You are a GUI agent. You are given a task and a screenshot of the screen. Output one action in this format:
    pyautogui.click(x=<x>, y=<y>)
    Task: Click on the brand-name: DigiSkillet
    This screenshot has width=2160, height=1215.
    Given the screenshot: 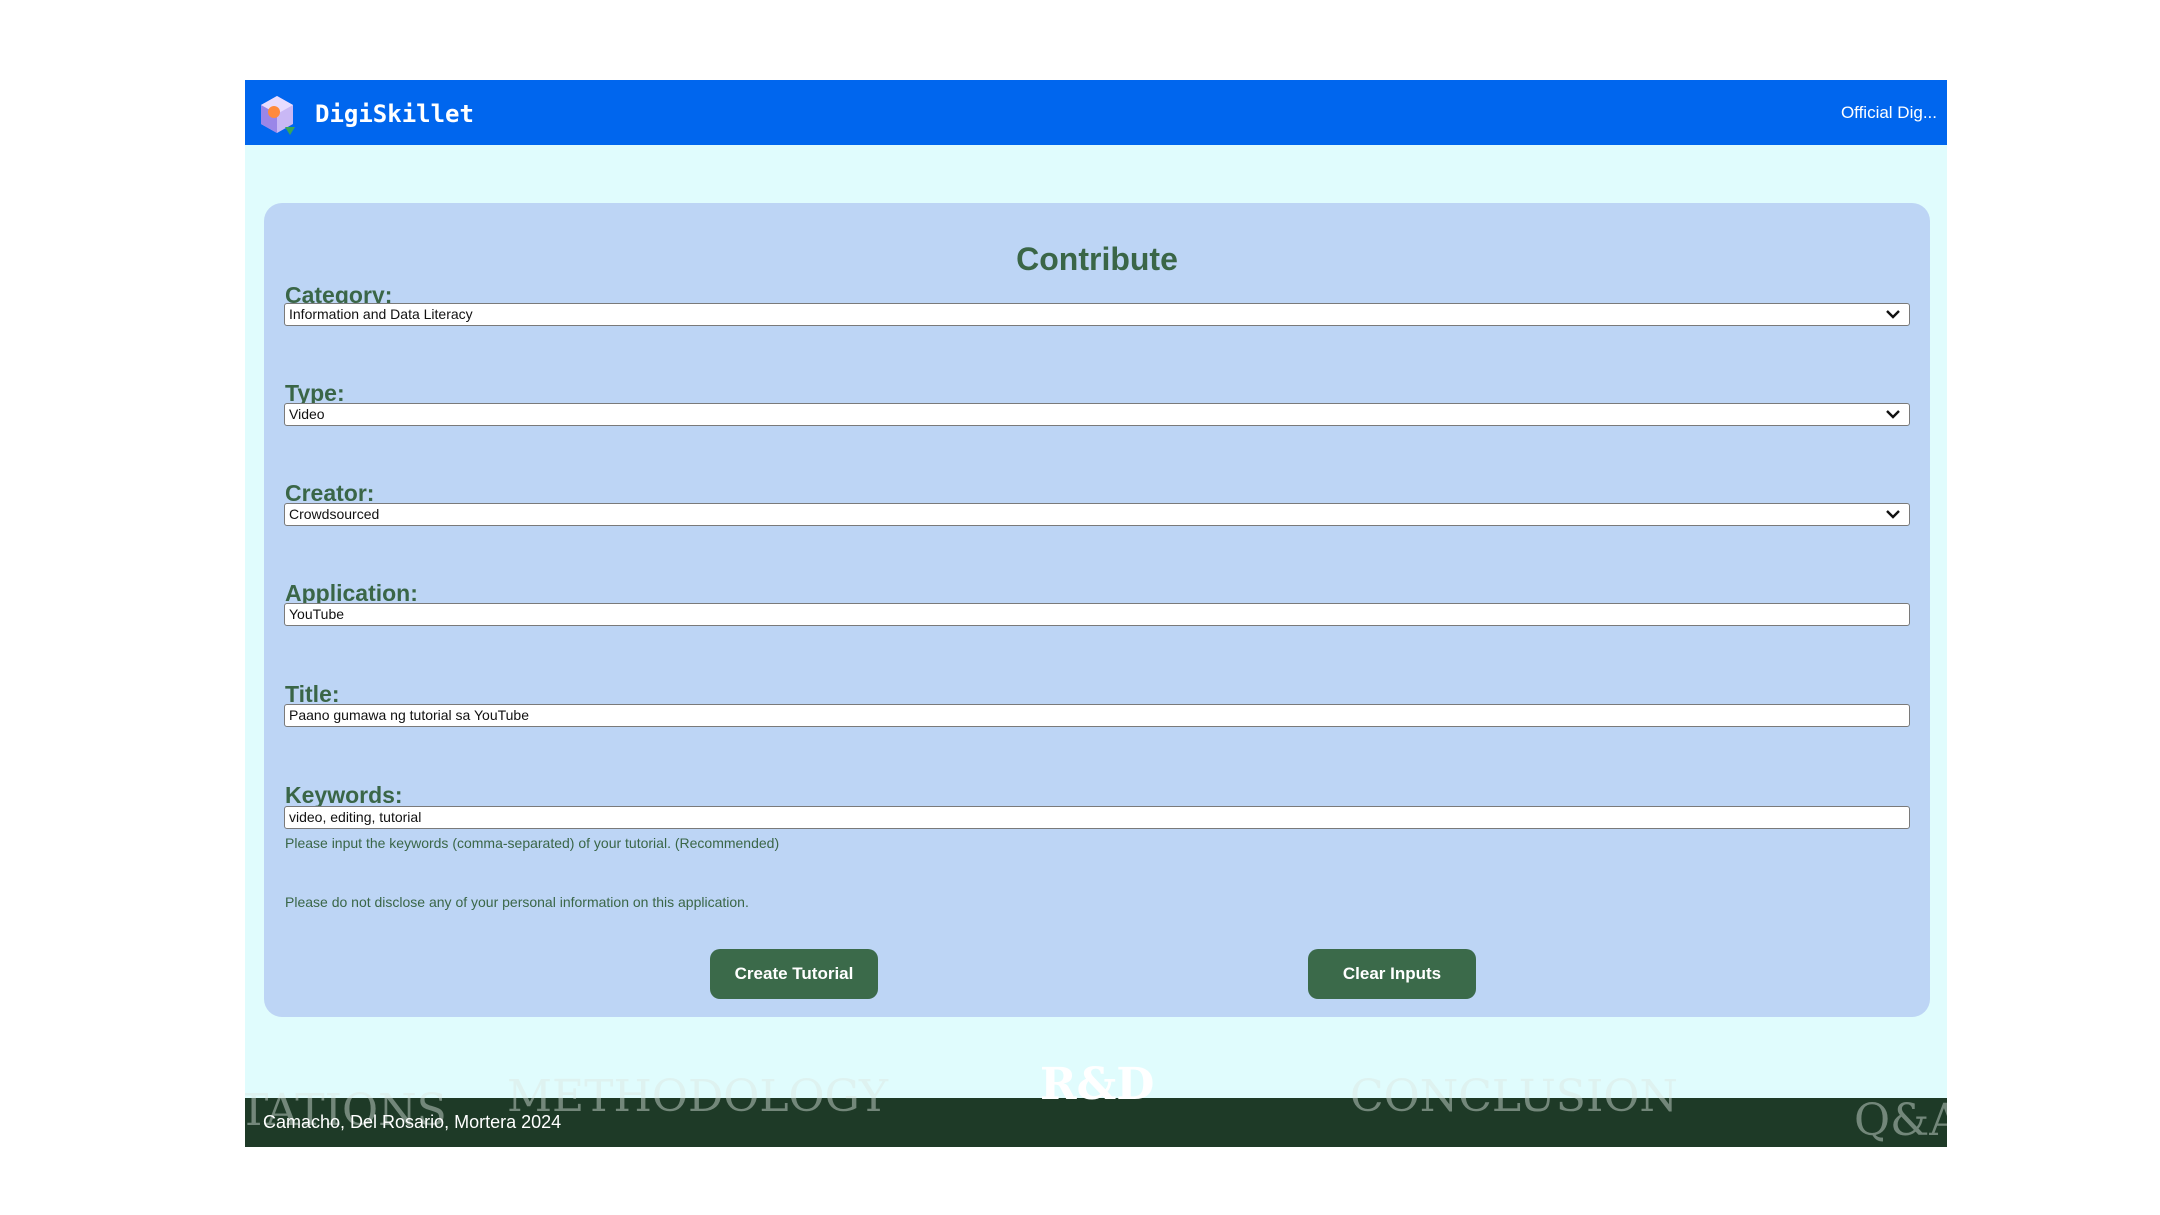 What is the action you would take?
    pyautogui.click(x=394, y=114)
    